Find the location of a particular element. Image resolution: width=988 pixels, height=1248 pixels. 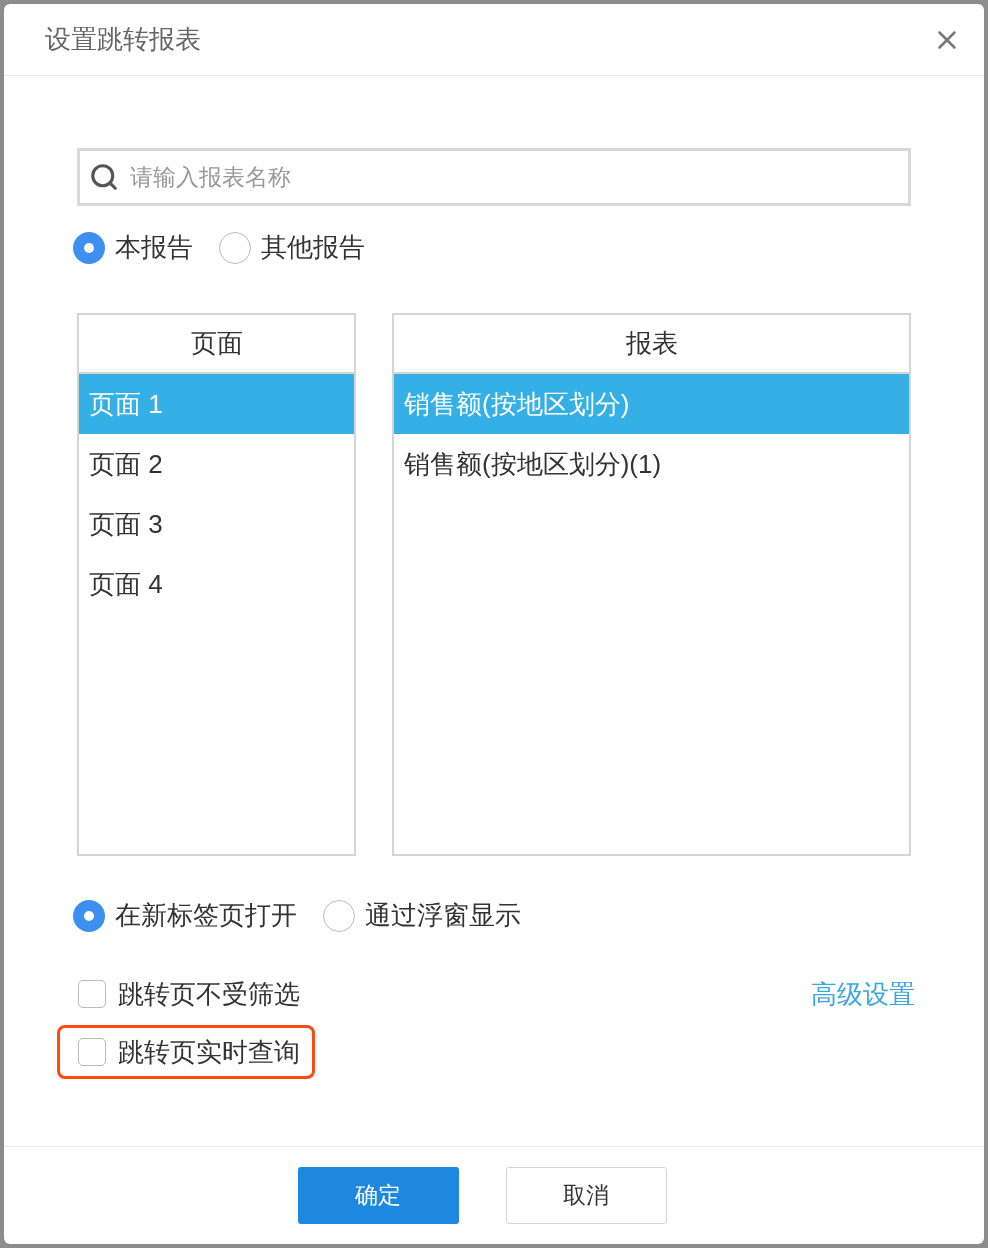

radio-label: 通过浮窗显示 is located at coordinates (443, 915).